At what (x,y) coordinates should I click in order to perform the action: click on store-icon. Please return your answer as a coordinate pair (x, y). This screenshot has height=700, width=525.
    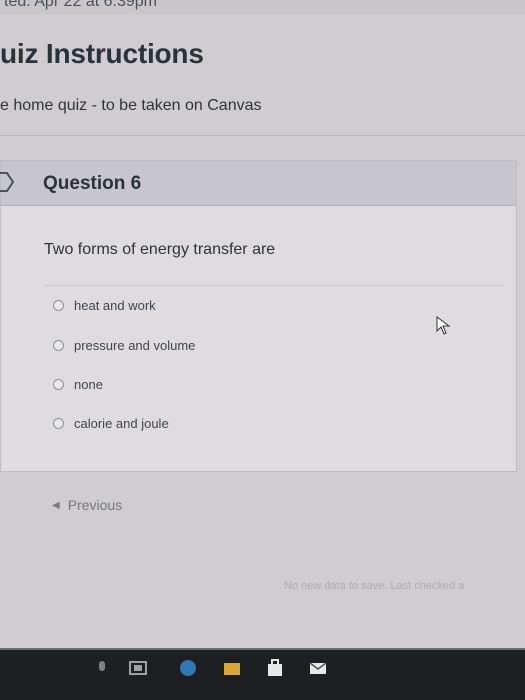
    Looking at the image, I should click on (275, 668).